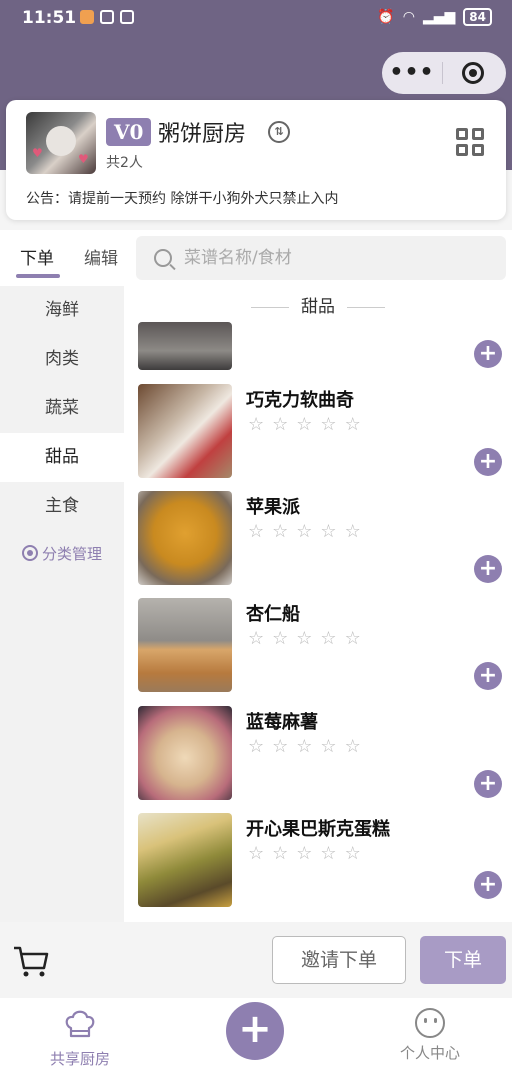 This screenshot has height=1080, width=512. Describe the element at coordinates (463, 960) in the screenshot. I see `place-order-button: 下单` at that location.